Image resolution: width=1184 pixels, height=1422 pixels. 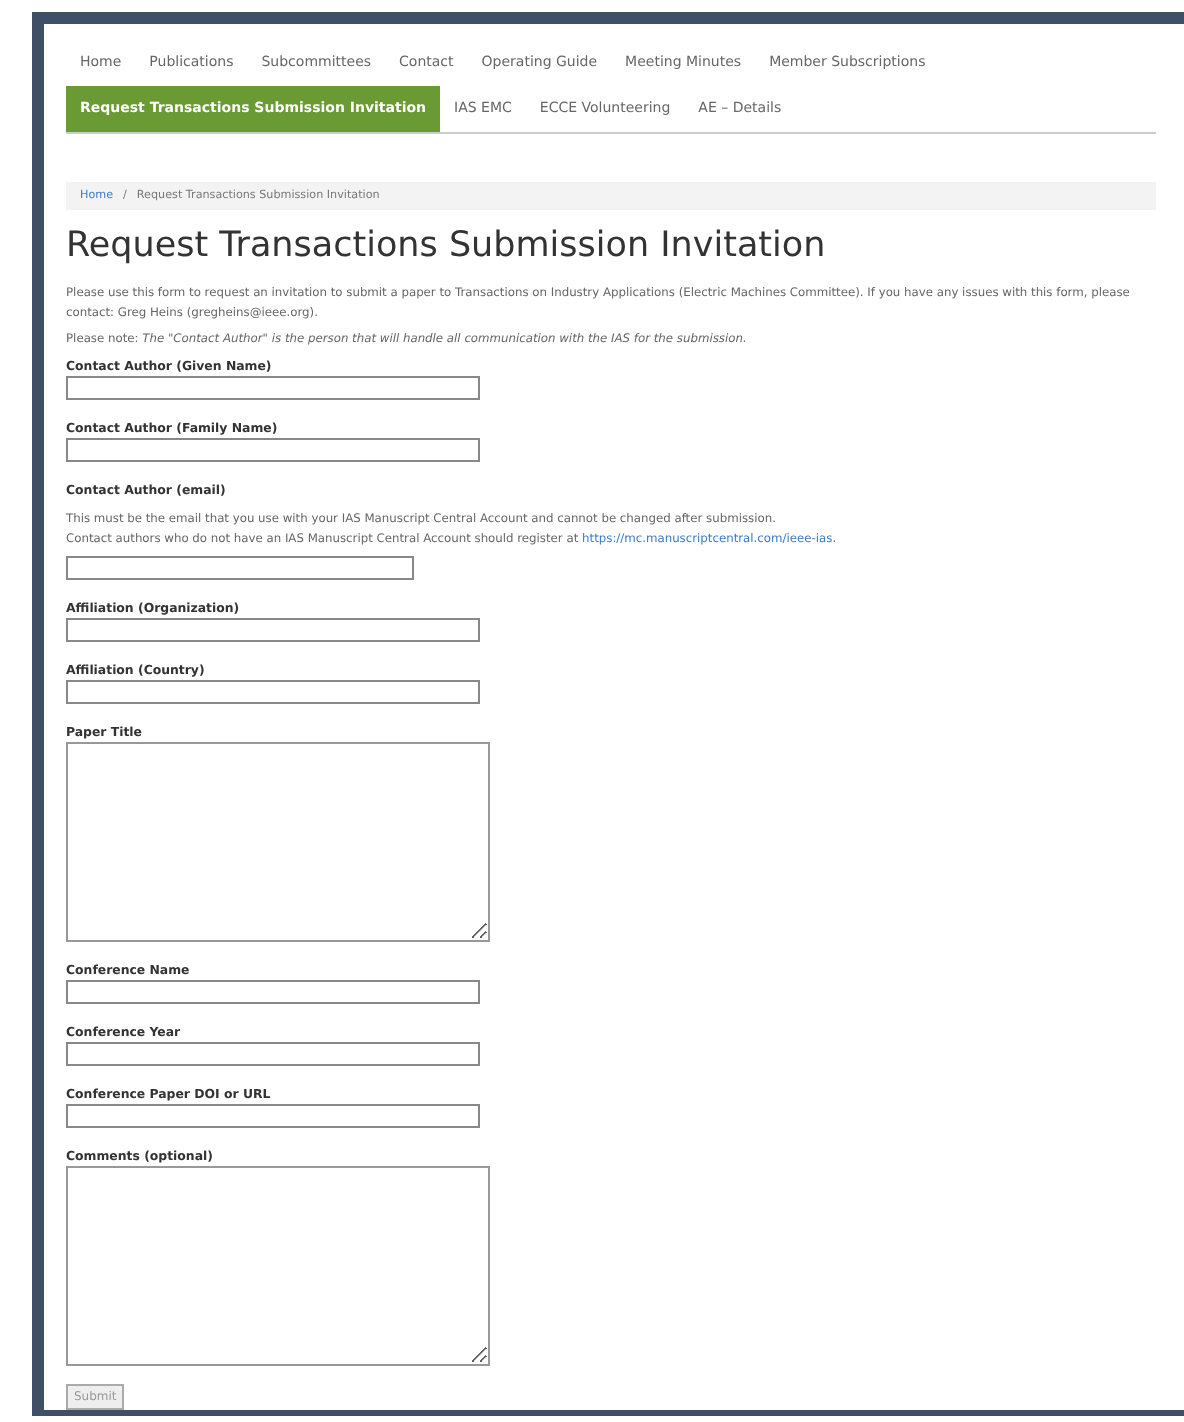 What do you see at coordinates (240, 567) in the screenshot?
I see `email-input-field` at bounding box center [240, 567].